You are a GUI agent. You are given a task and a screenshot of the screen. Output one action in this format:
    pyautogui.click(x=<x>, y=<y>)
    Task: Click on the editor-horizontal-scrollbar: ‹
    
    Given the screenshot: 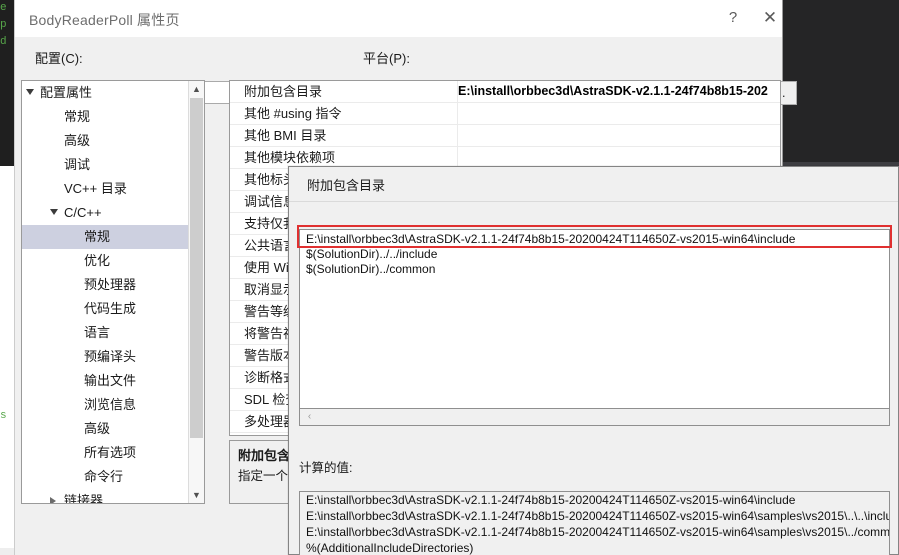 What is the action you would take?
    pyautogui.click(x=594, y=417)
    